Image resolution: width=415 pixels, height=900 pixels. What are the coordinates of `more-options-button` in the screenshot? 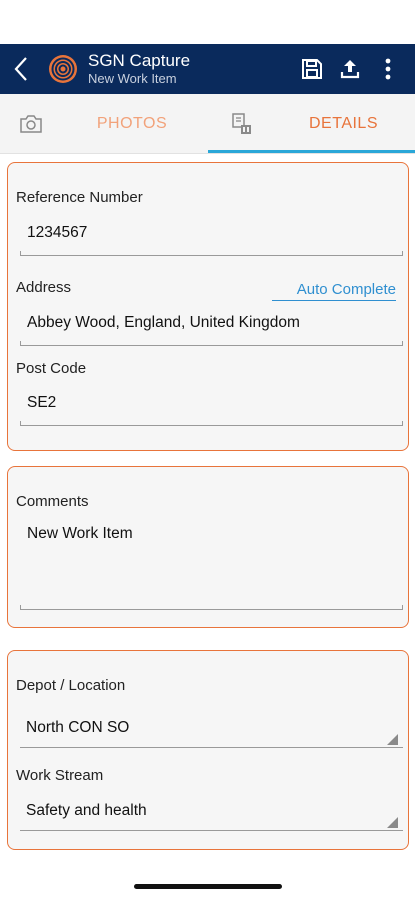 It's located at (388, 69).